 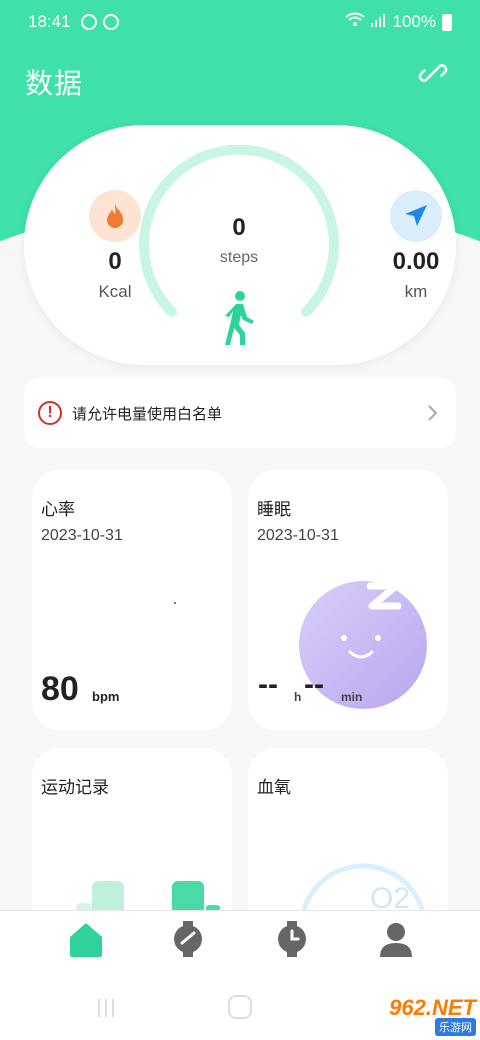 I want to click on distance-value: 0.00, so click(x=416, y=261).